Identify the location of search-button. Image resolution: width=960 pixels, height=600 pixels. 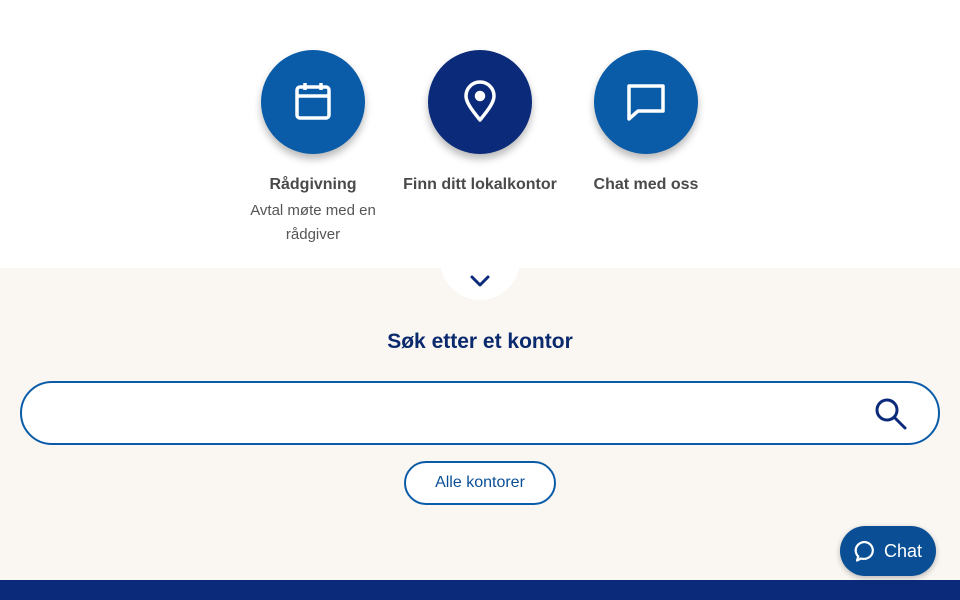
(891, 414).